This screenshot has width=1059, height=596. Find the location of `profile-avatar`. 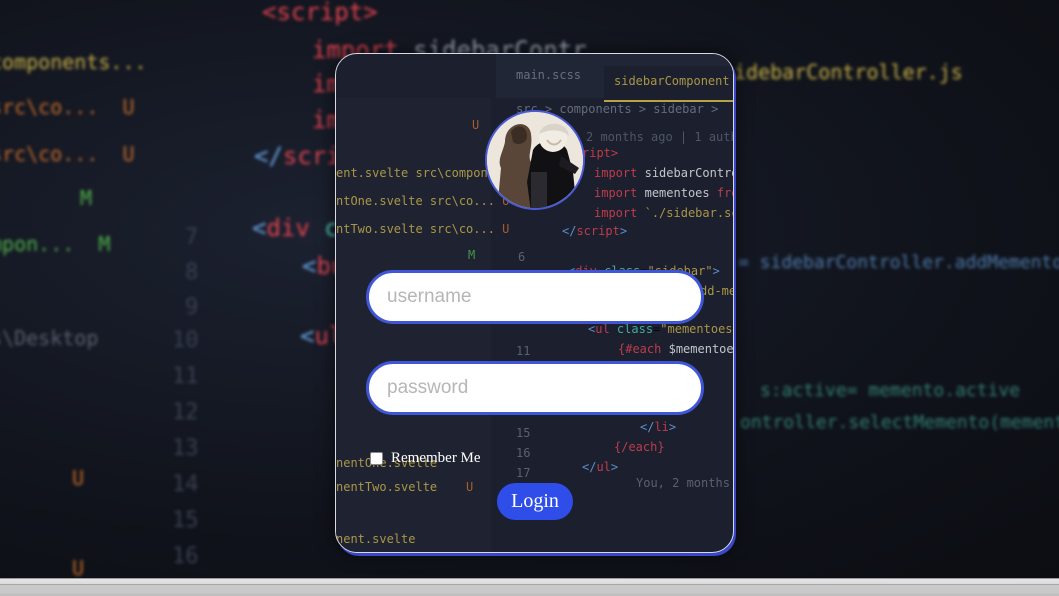

profile-avatar is located at coordinates (535, 160).